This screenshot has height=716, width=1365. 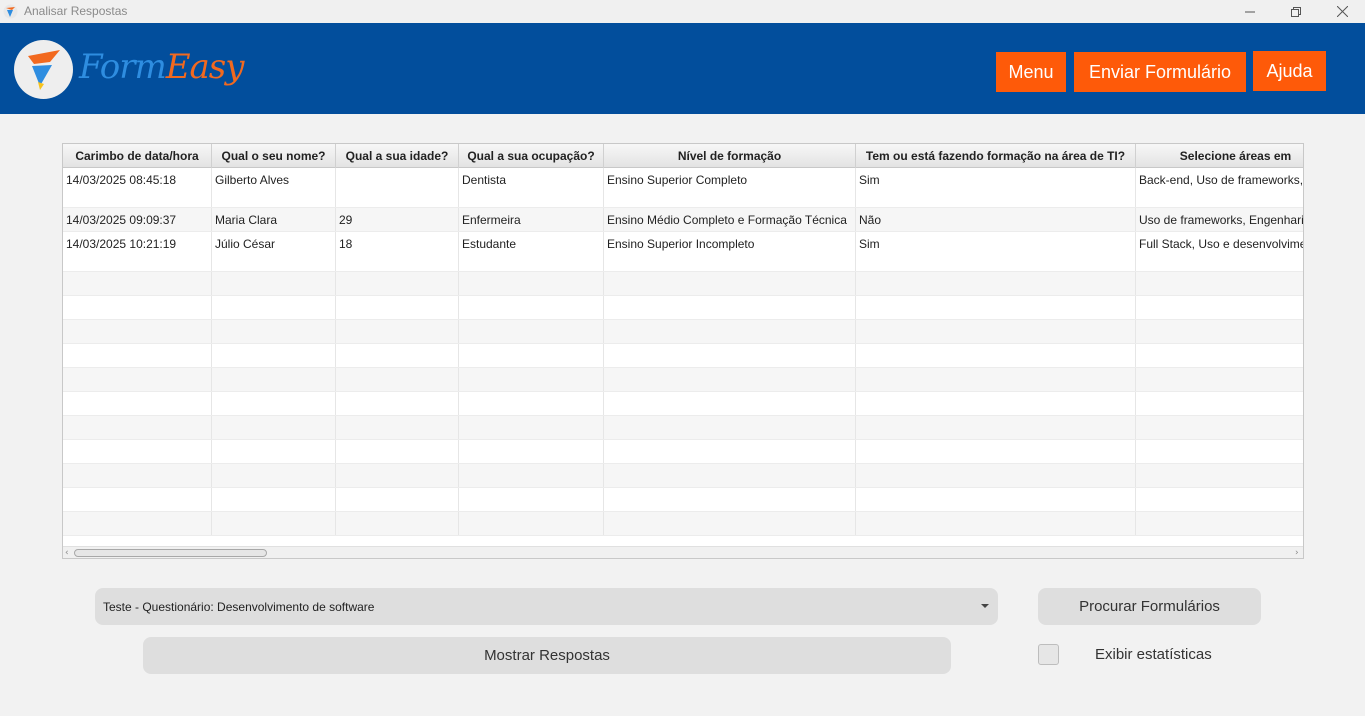 I want to click on scrollbar-thumb, so click(x=170, y=553).